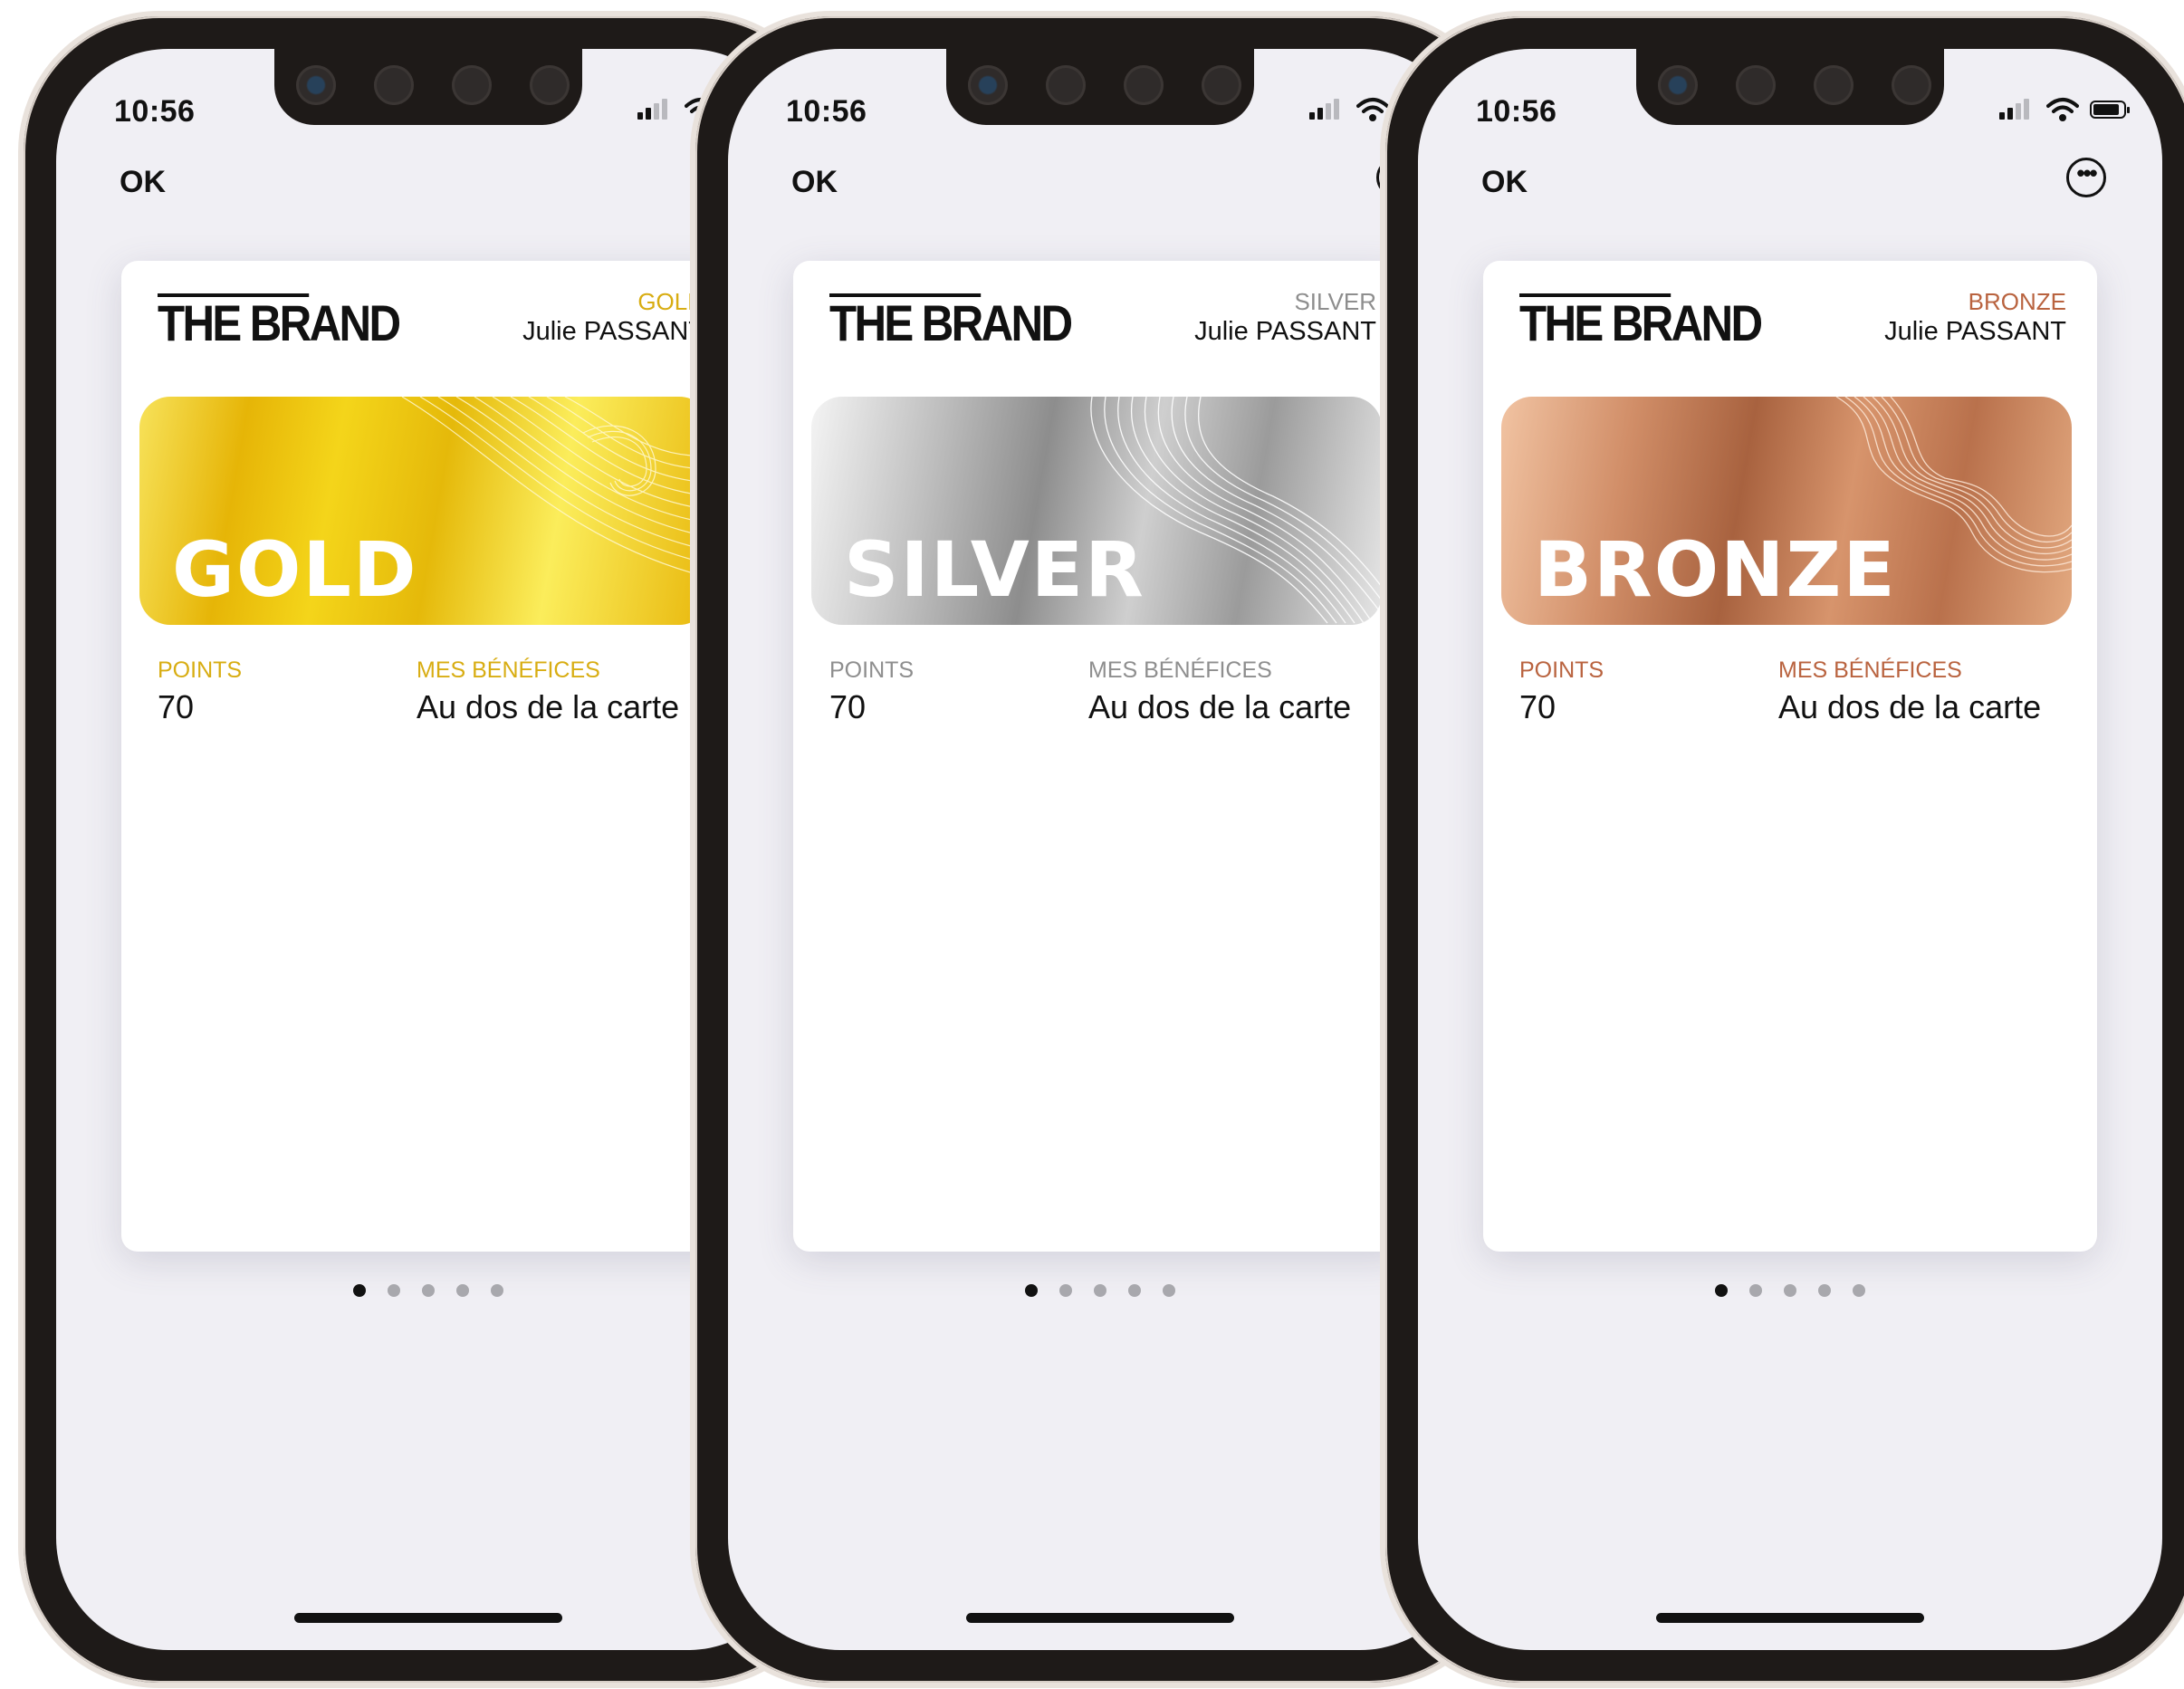  I want to click on wifi-icon, so click(2062, 109).